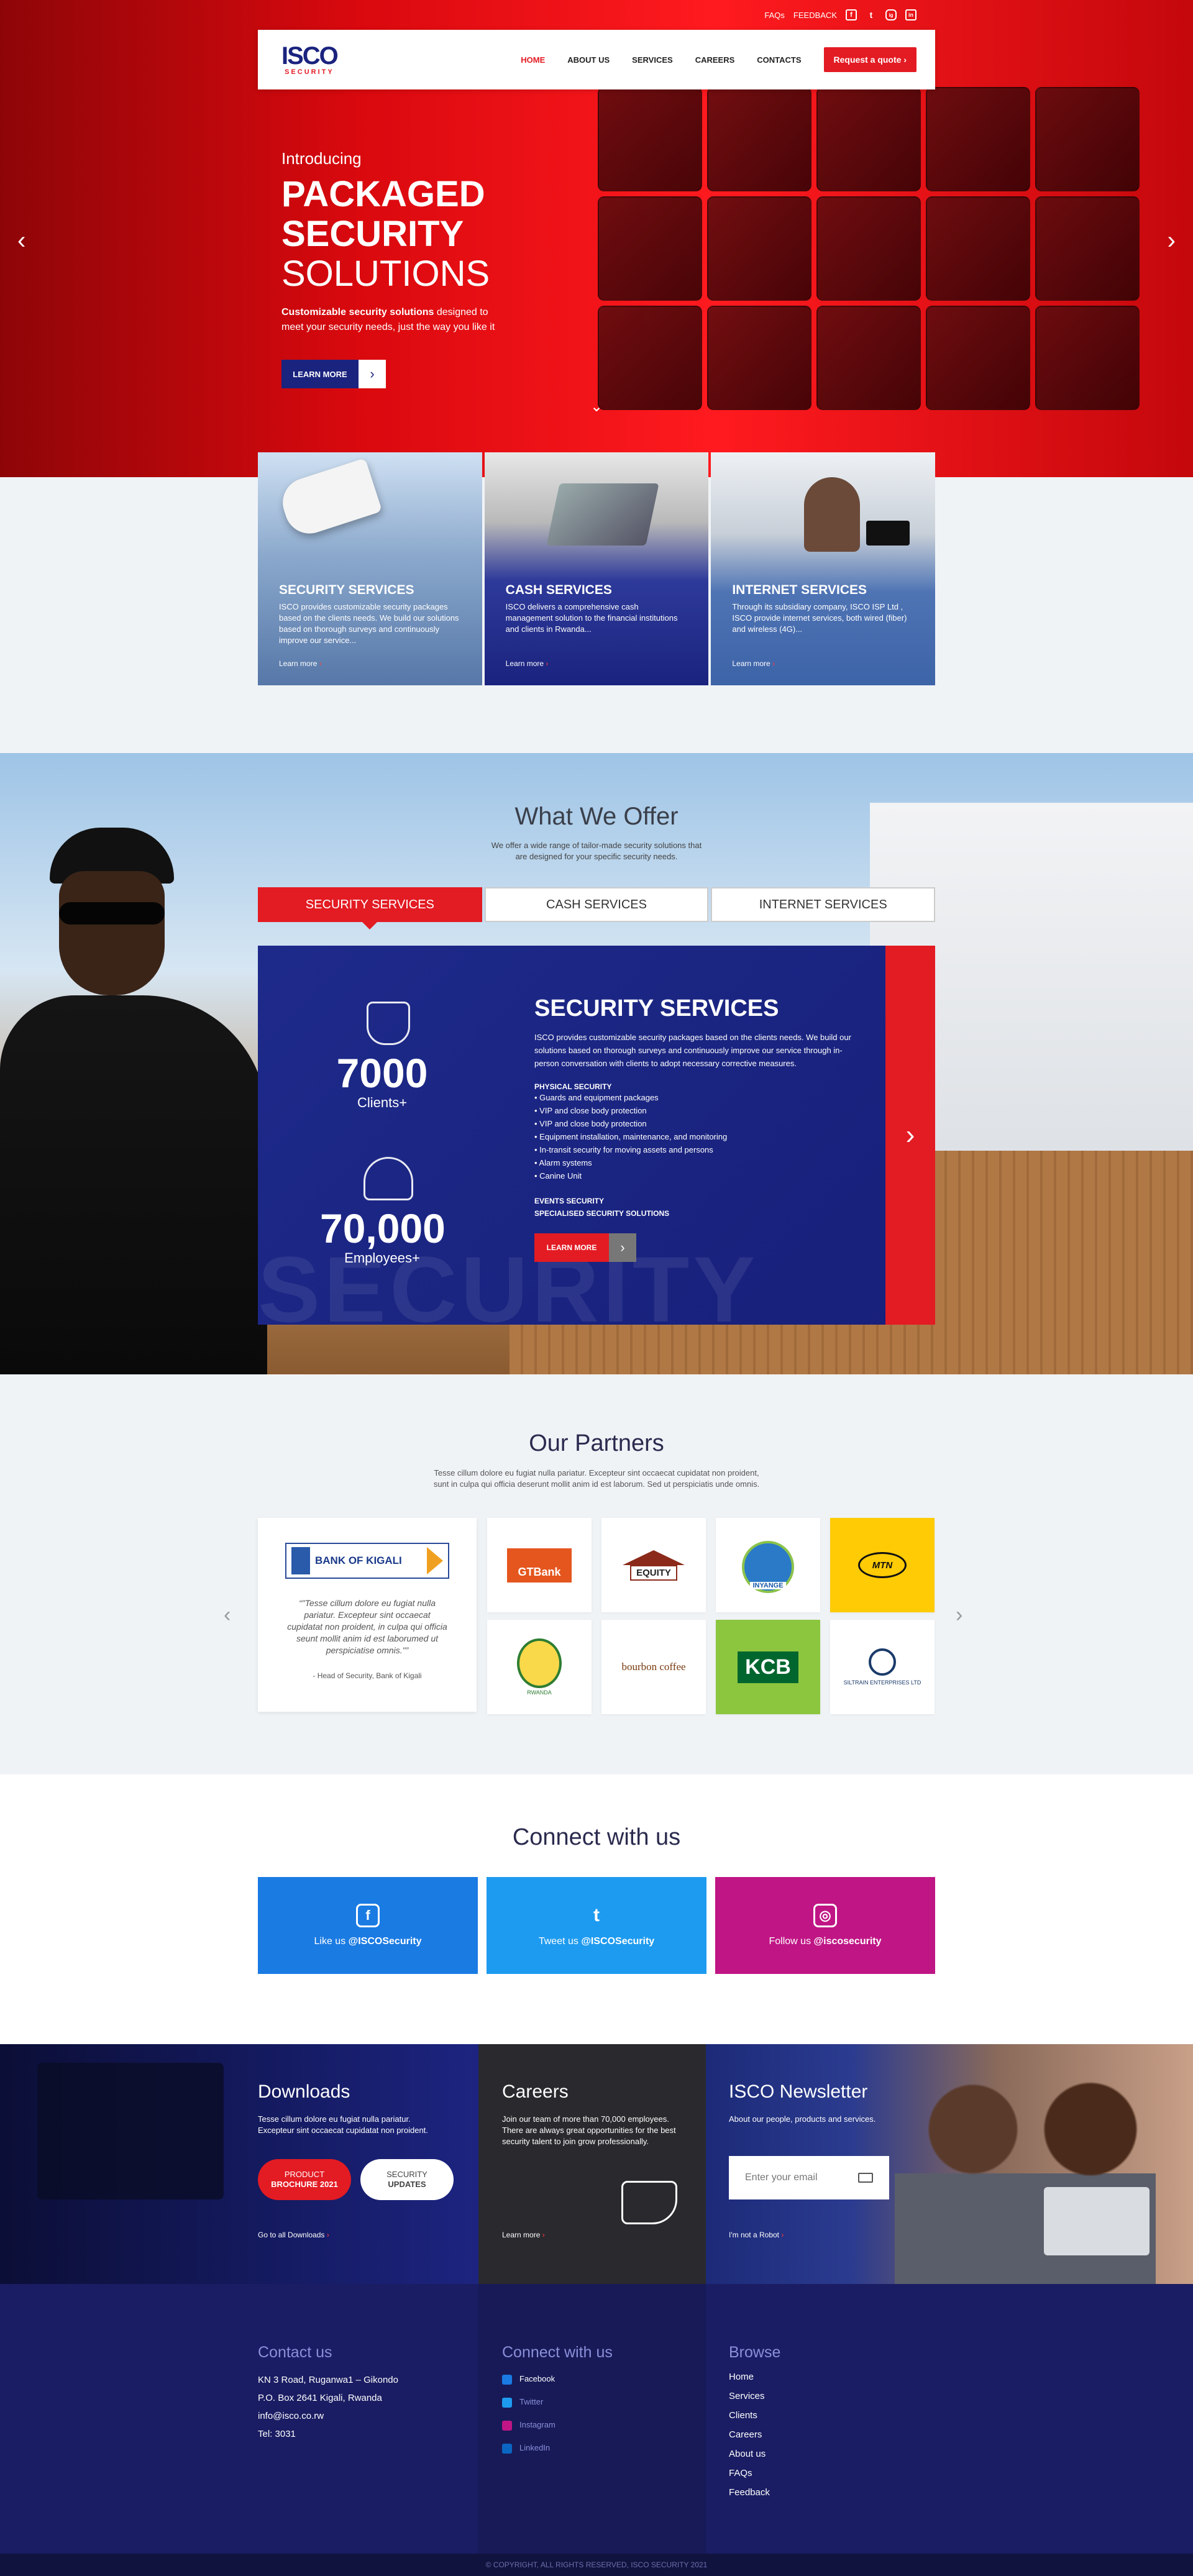 This screenshot has height=2576, width=1193. I want to click on nav-item-services: SERVICES, so click(652, 60).